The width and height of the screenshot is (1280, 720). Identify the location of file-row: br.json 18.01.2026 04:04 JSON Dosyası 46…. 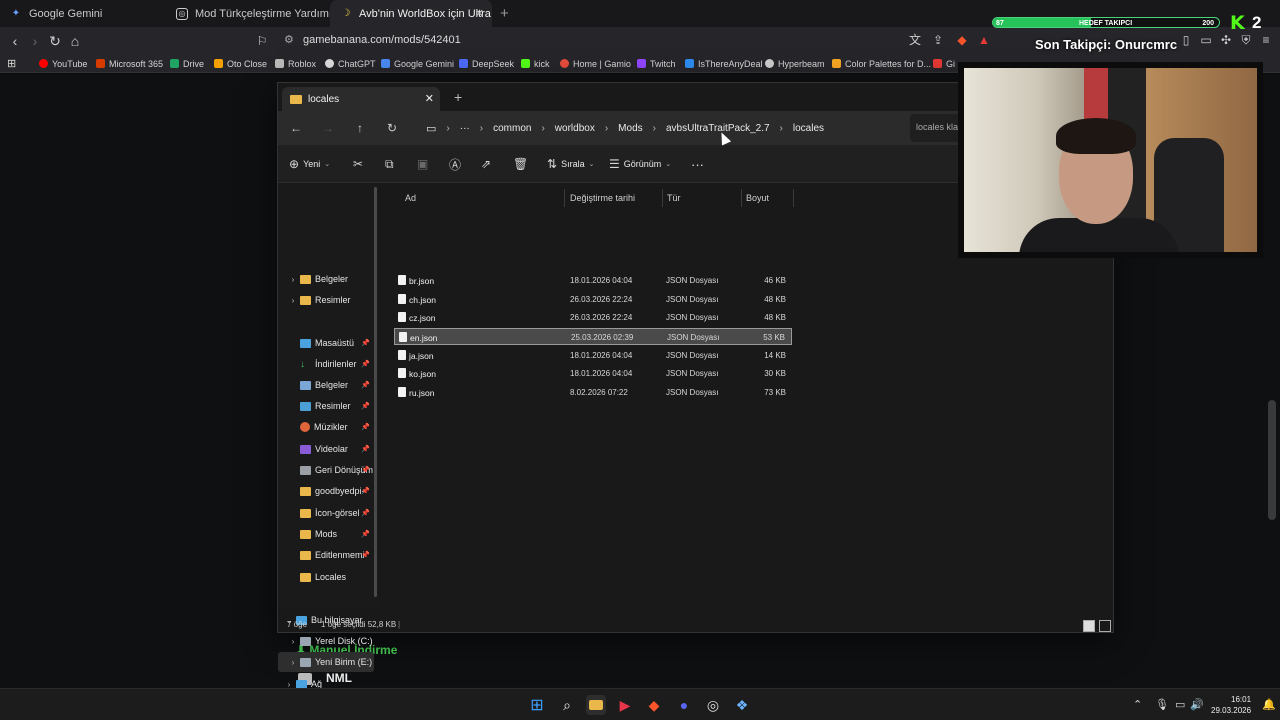
(593, 280).